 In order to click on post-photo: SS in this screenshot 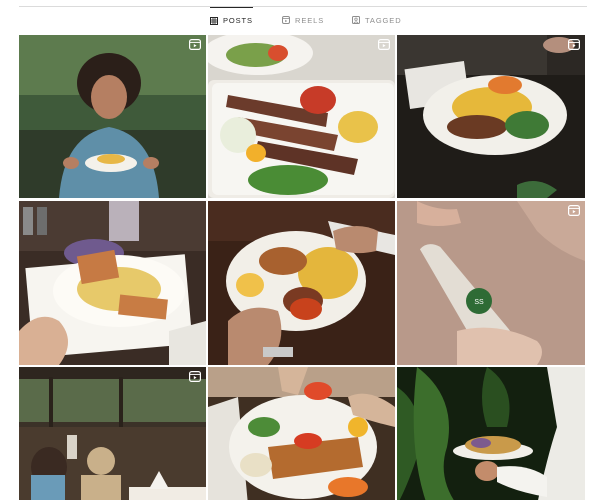, I will do `click(491, 283)`.